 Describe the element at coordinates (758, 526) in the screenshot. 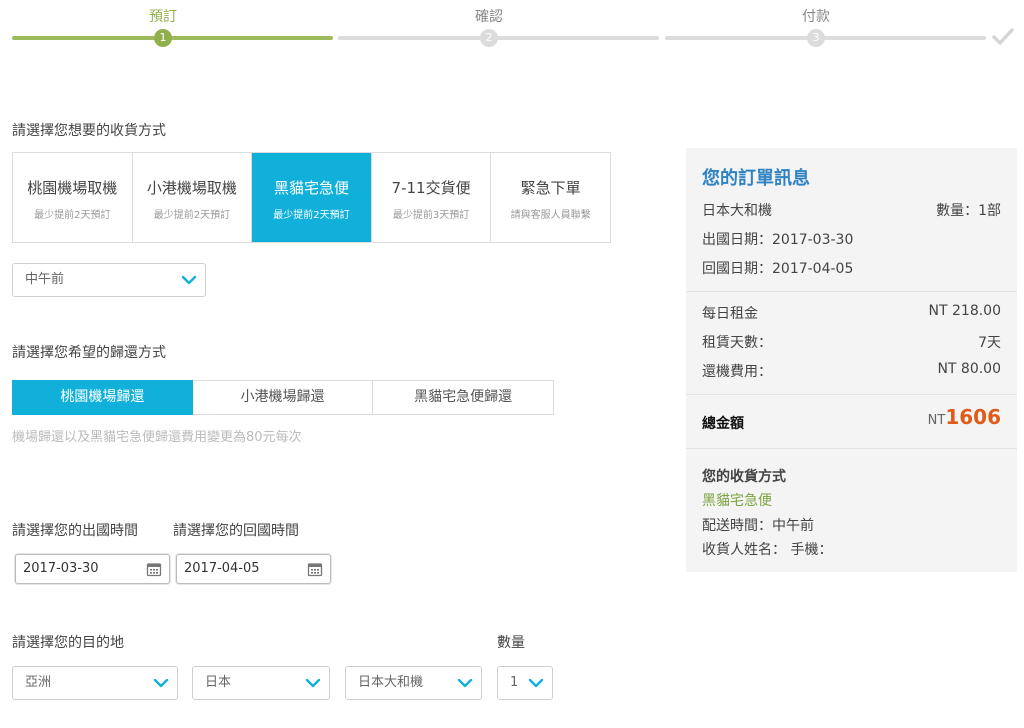

I see `summary-delivery-time: 配送時間：中午前` at that location.